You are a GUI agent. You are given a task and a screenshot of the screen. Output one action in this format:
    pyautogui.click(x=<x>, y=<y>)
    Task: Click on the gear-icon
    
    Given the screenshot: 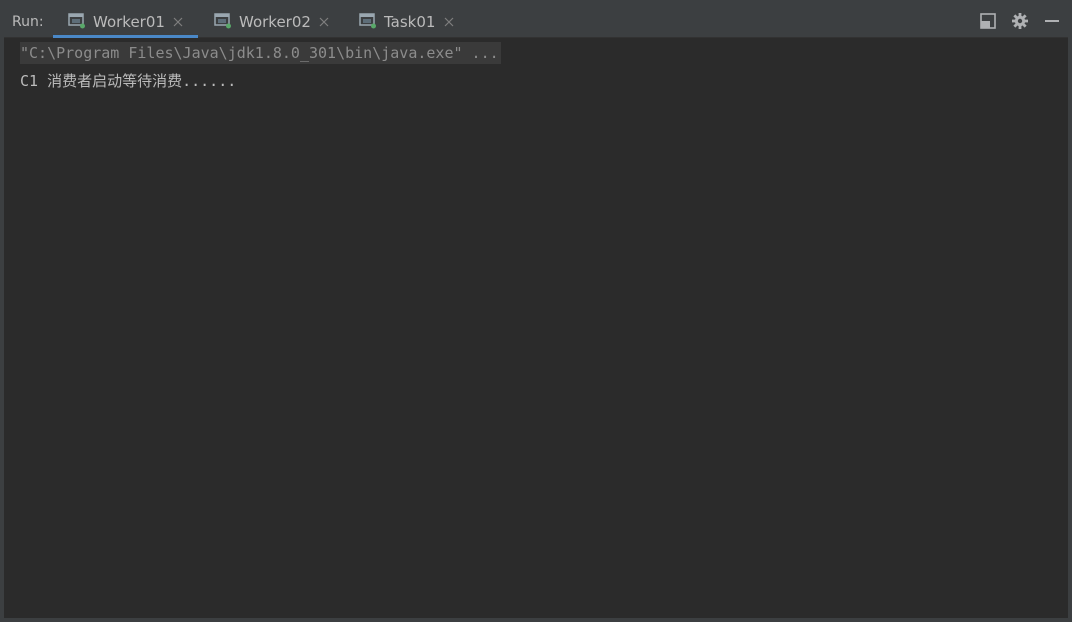 What is the action you would take?
    pyautogui.click(x=1020, y=21)
    